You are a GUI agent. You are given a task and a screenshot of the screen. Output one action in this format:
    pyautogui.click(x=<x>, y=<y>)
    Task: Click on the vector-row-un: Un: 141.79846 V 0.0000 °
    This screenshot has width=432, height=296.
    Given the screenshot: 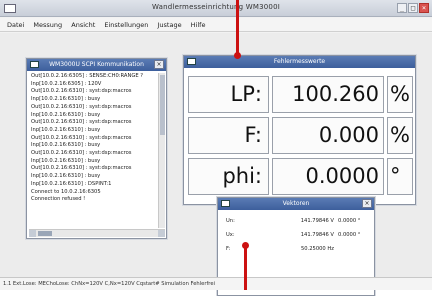 What is the action you would take?
    pyautogui.click(x=297, y=221)
    